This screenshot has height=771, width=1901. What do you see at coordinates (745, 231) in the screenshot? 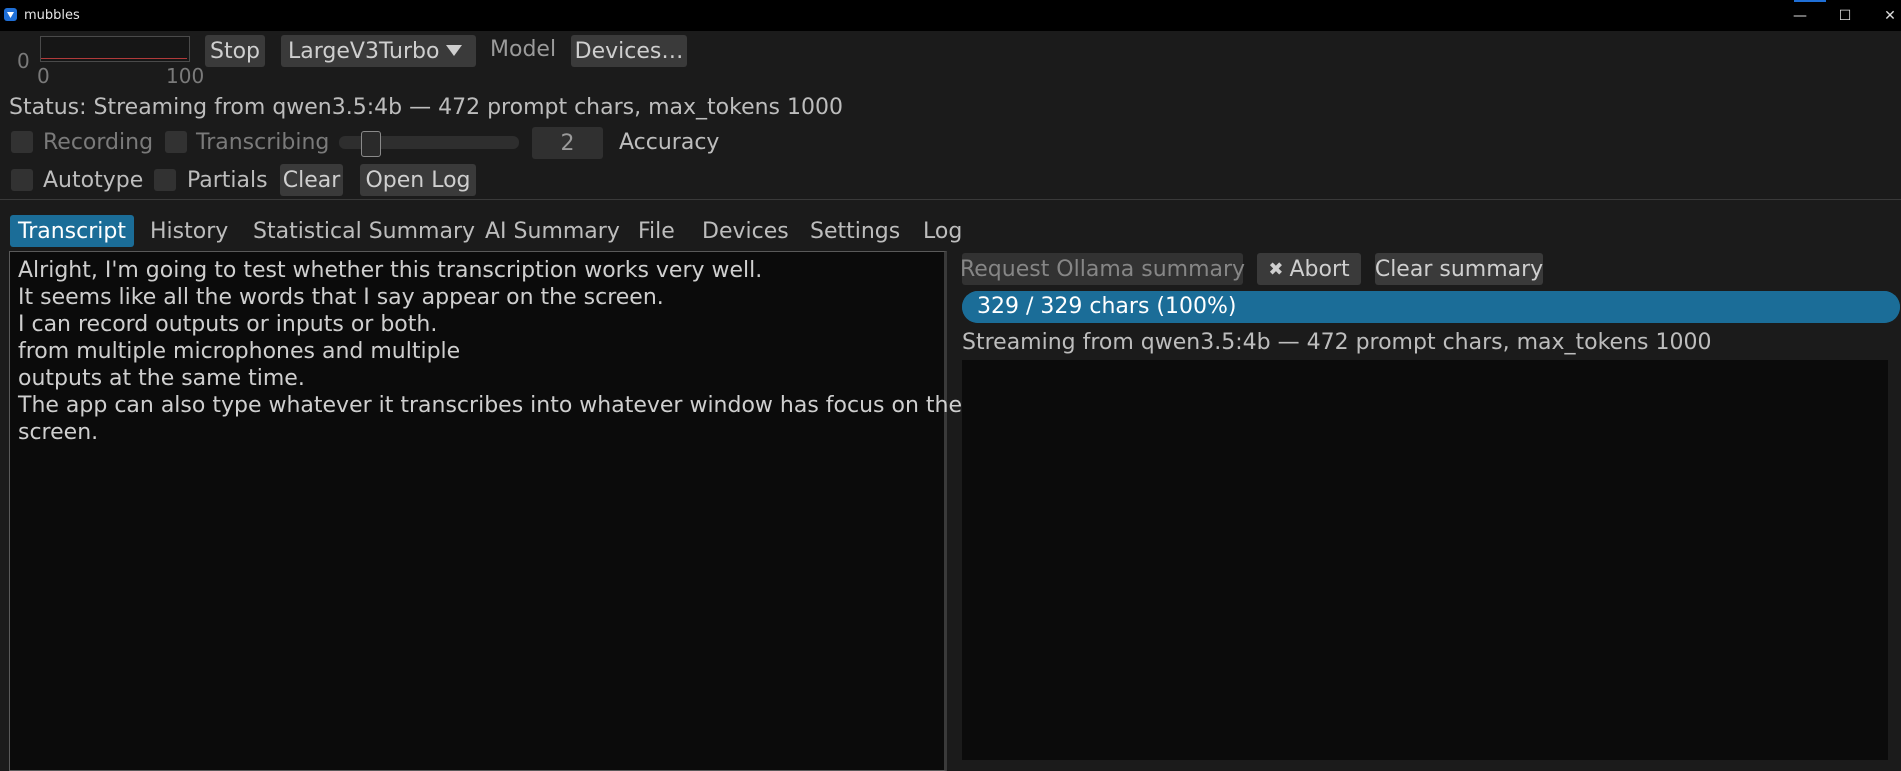
I see `tab-devices: Devices` at bounding box center [745, 231].